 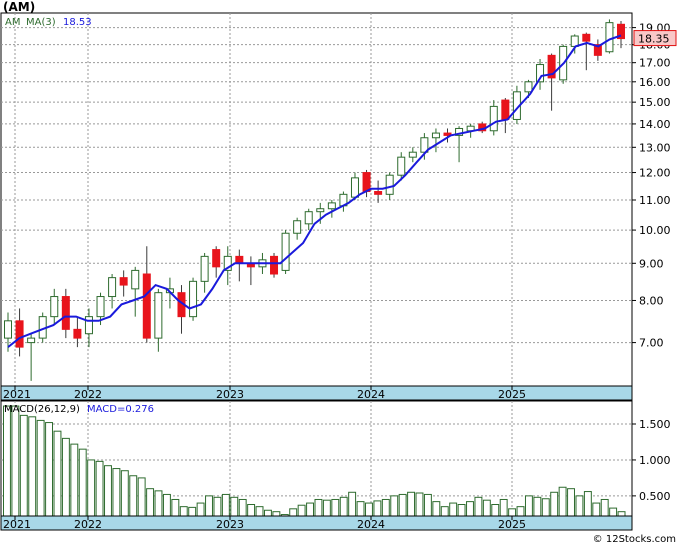 I want to click on price-x-tick-label: 2021, so click(x=17, y=394).